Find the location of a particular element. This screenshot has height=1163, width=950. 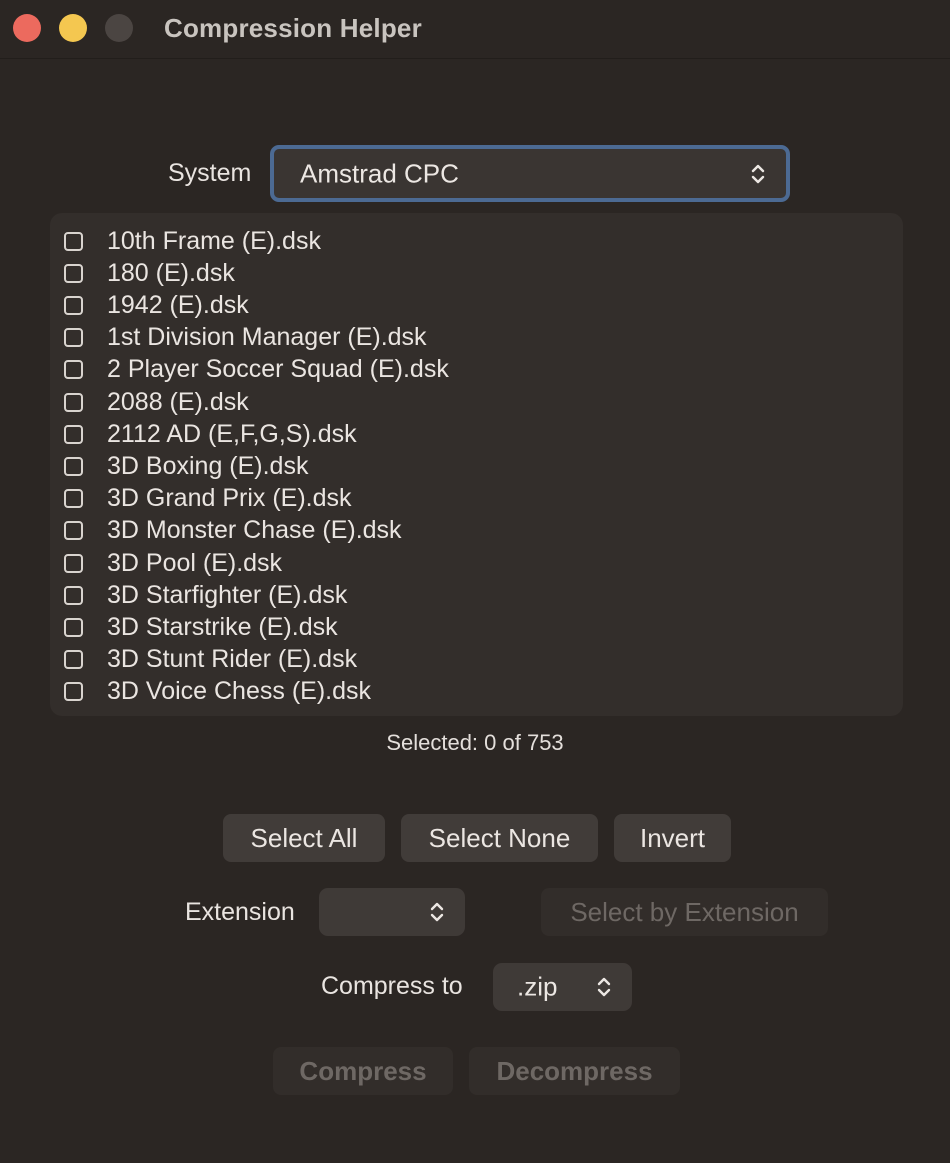

file-list-item: 3D Voice Chess (E).dsk is located at coordinates (217, 692).